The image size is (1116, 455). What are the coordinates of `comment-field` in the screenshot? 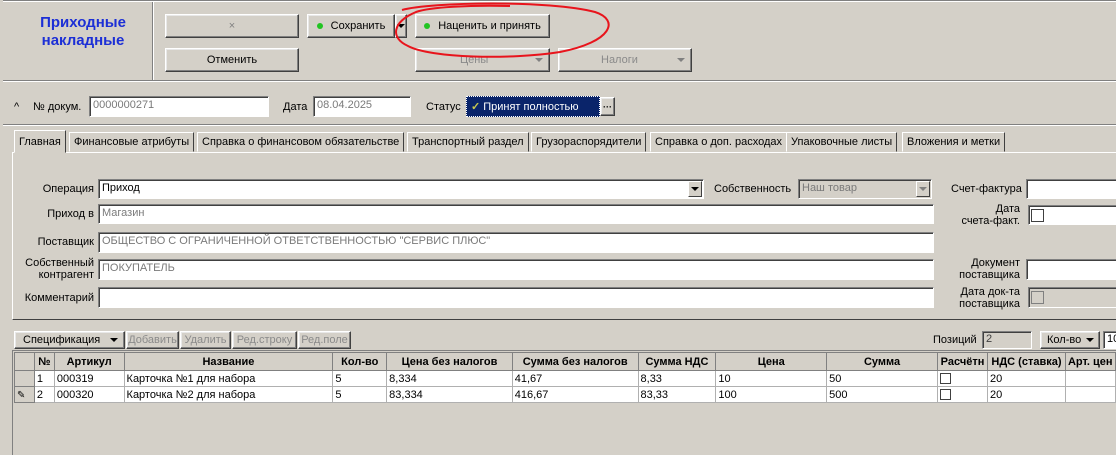 It's located at (516, 297).